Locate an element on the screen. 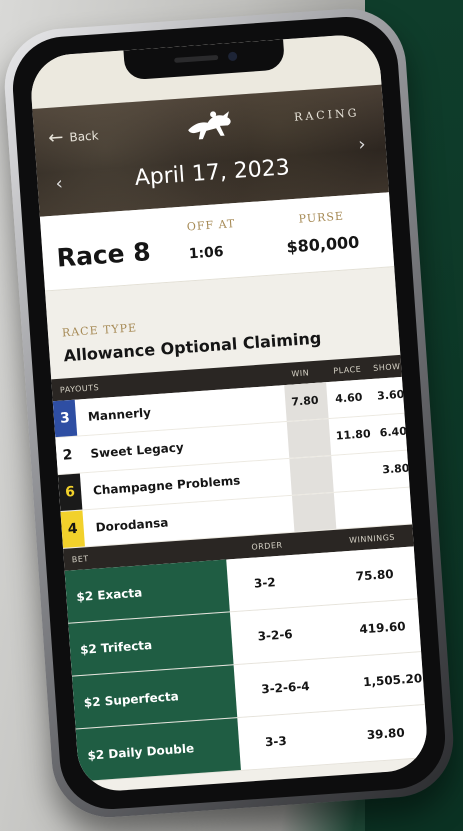 The height and width of the screenshot is (831, 463). front-camera is located at coordinates (232, 56).